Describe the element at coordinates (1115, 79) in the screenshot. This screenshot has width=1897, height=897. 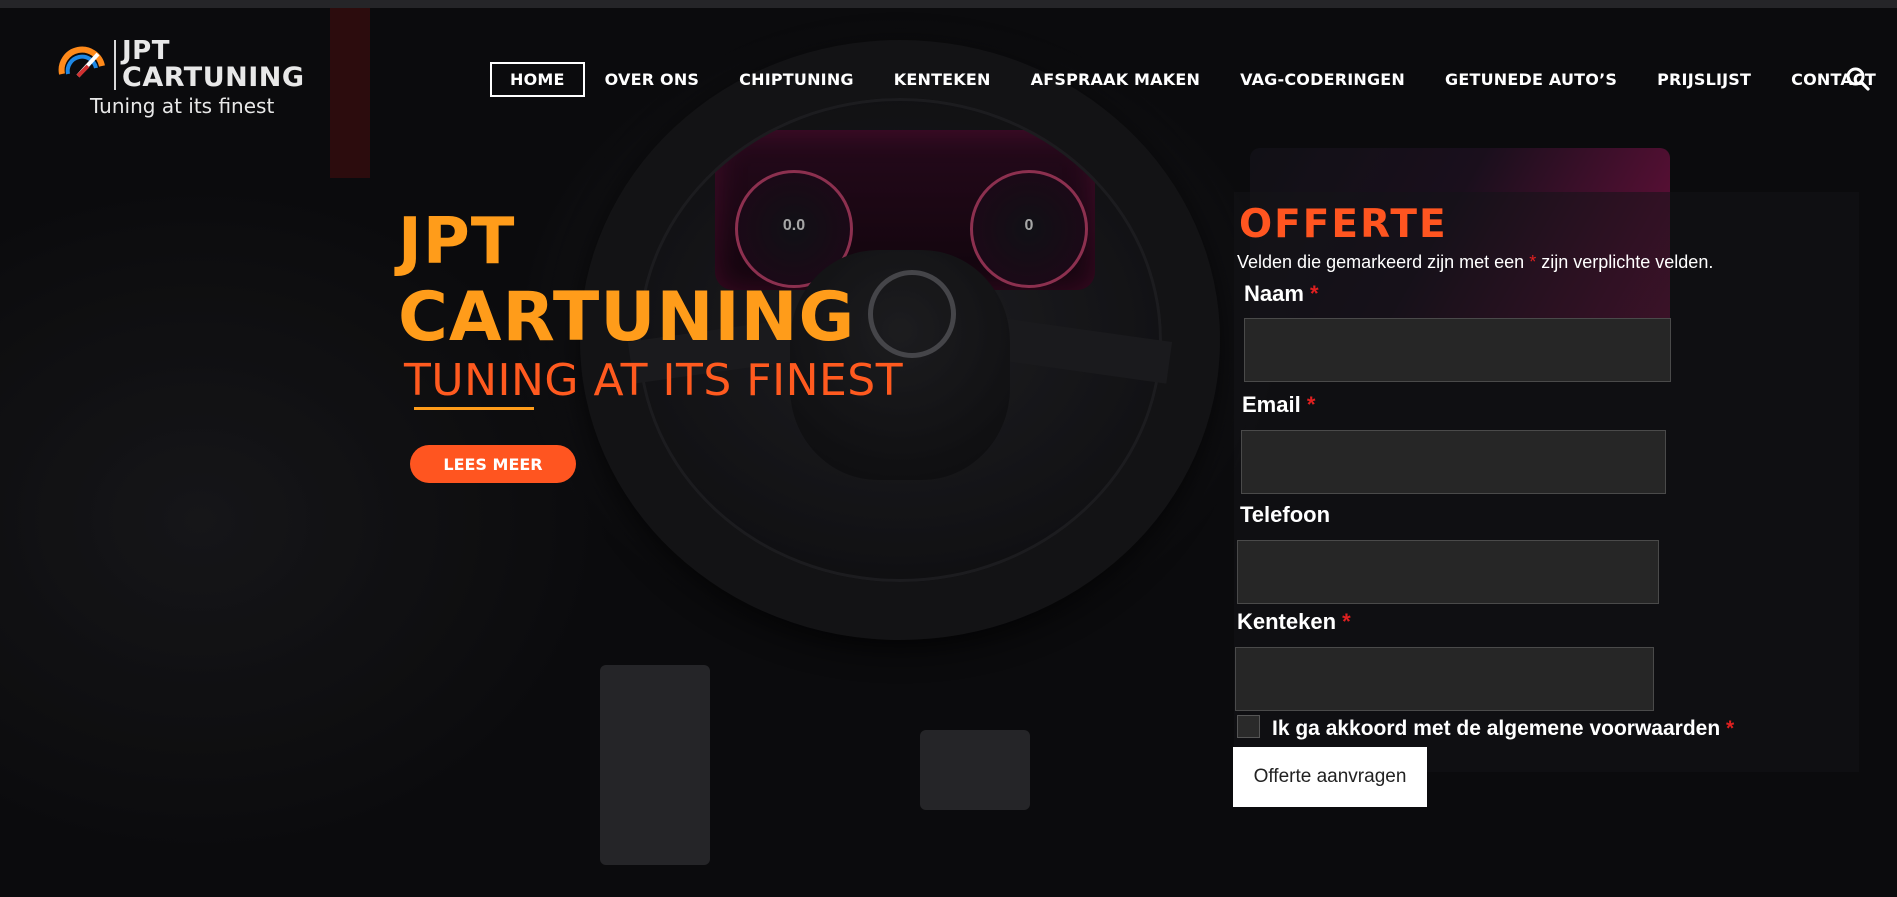
I see `nav-item-afspraak-maken: AFSPRAAK MAKEN` at that location.